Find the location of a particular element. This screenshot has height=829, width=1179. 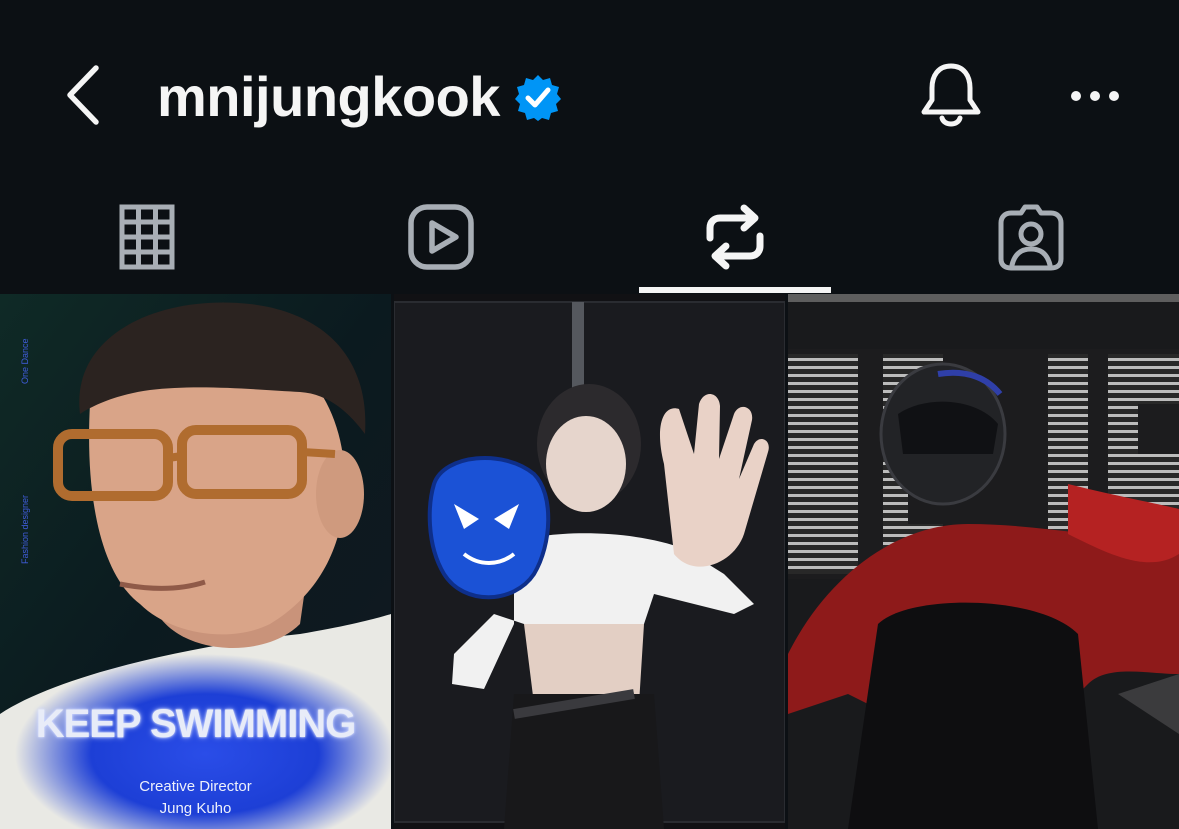

username: mnijungkook is located at coordinates (328, 96).